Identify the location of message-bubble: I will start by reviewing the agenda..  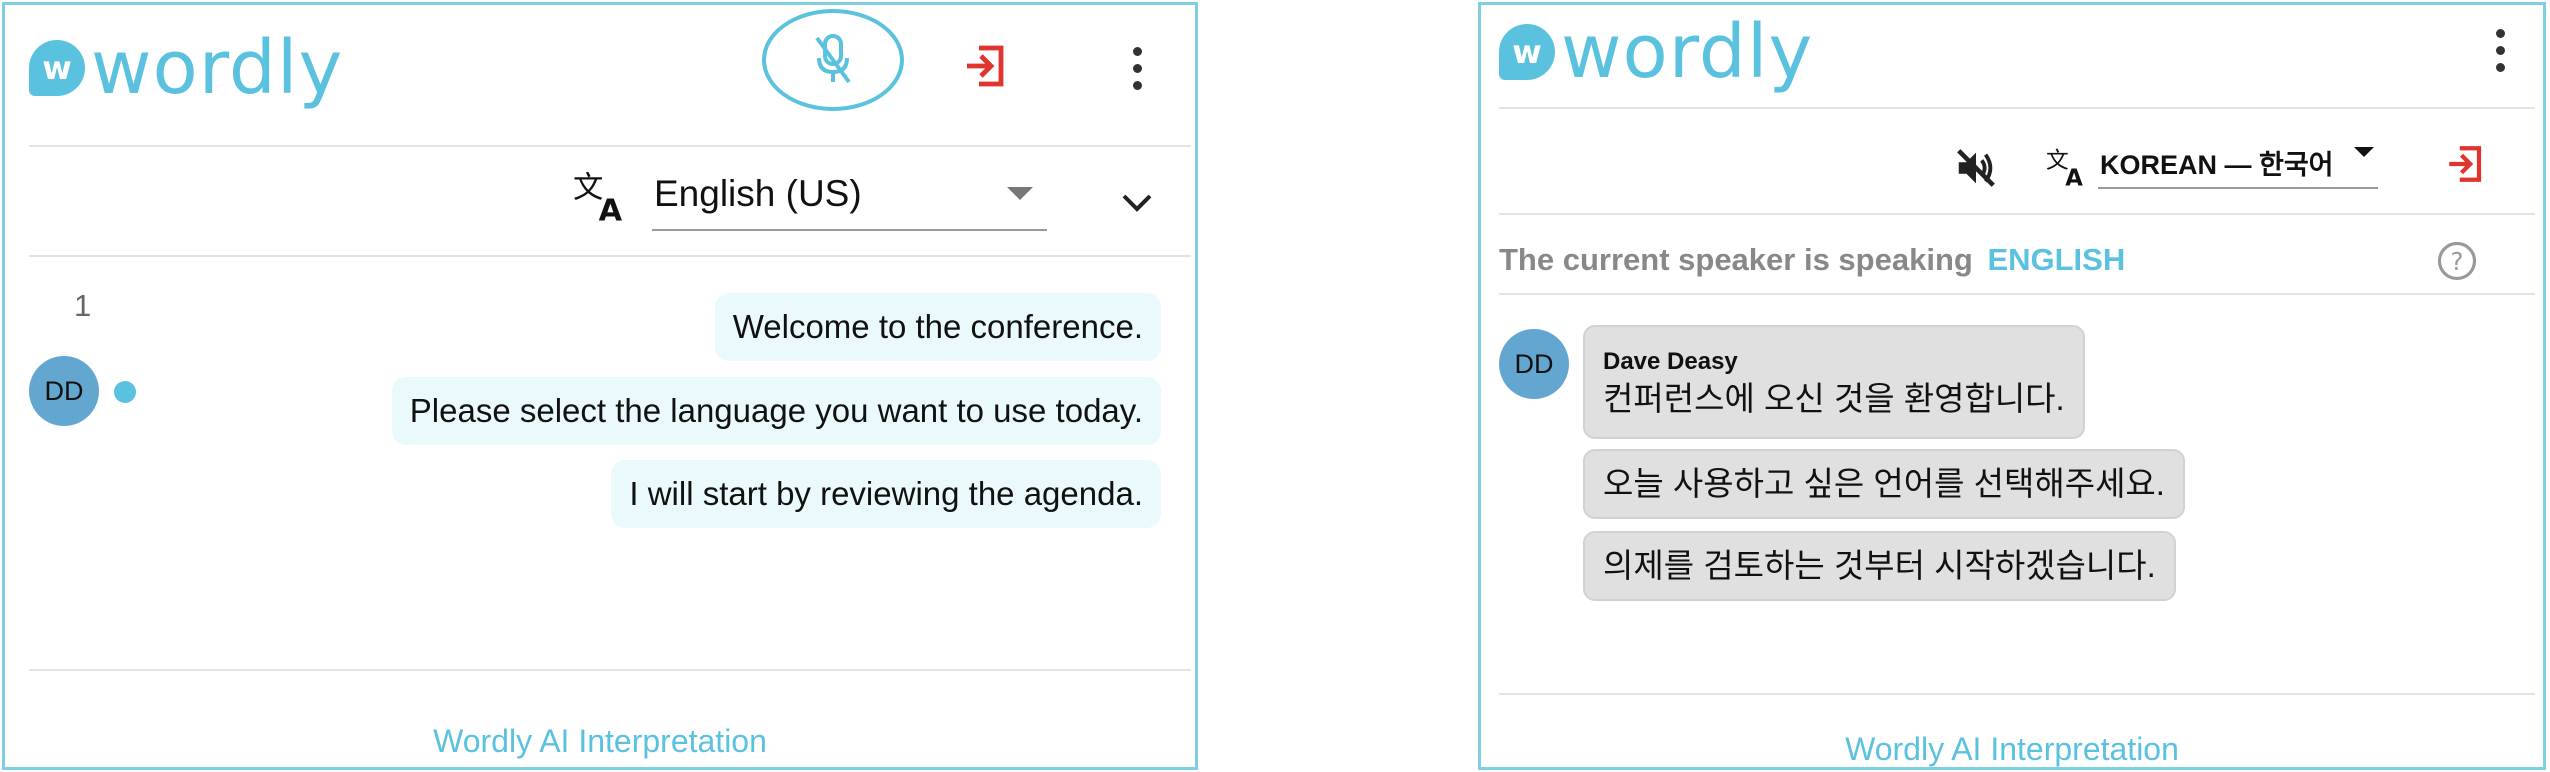
(886, 494).